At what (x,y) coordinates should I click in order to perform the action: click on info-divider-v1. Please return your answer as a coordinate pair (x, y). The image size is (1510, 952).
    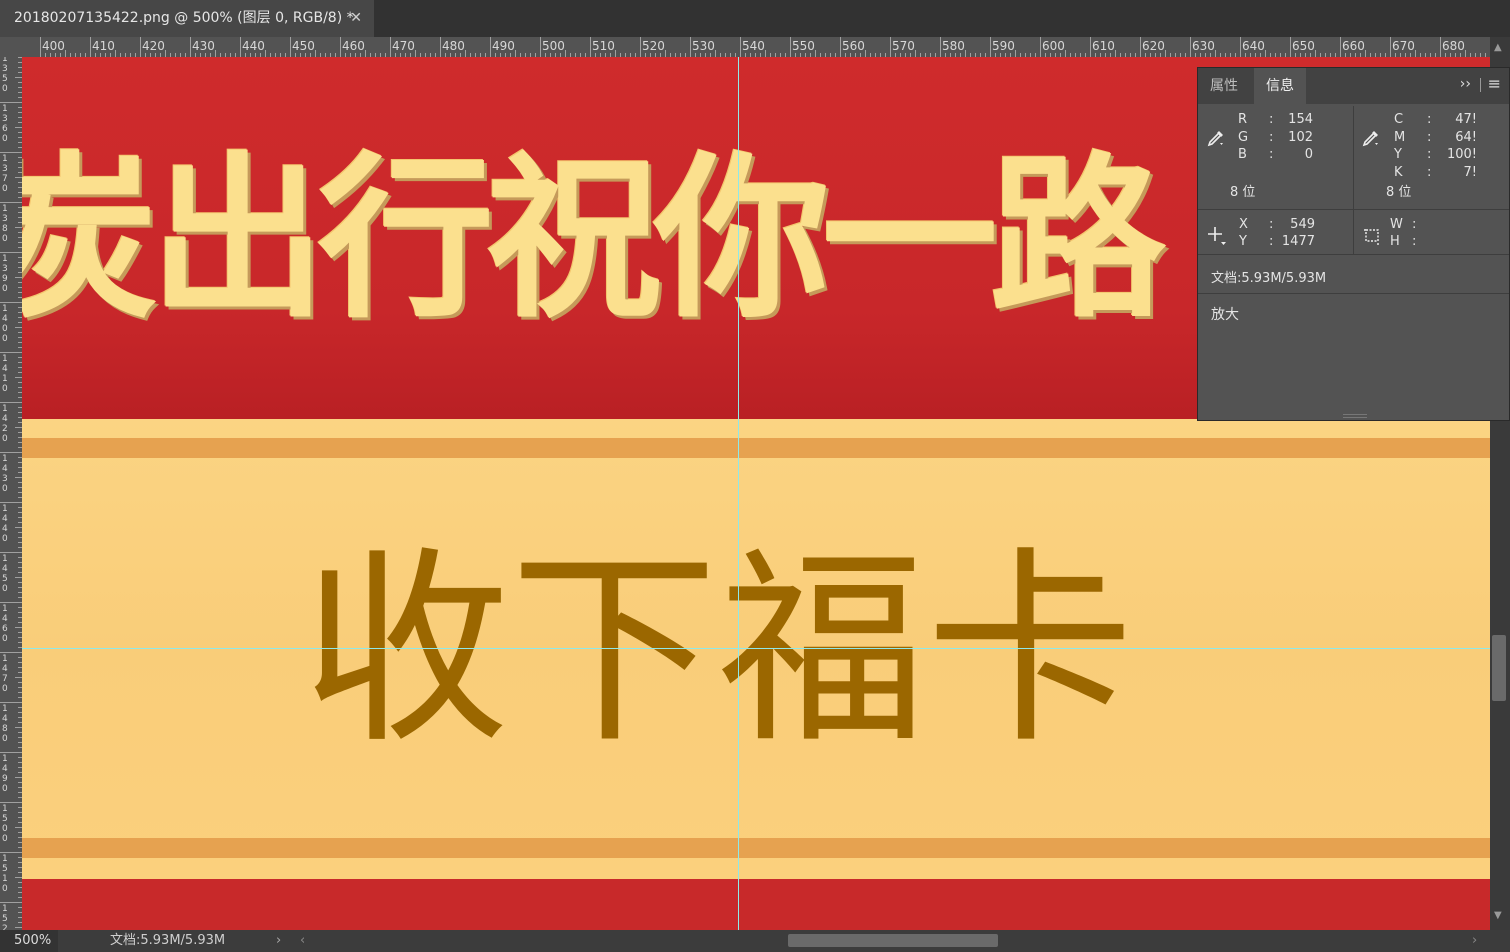
    Looking at the image, I should click on (1353, 157).